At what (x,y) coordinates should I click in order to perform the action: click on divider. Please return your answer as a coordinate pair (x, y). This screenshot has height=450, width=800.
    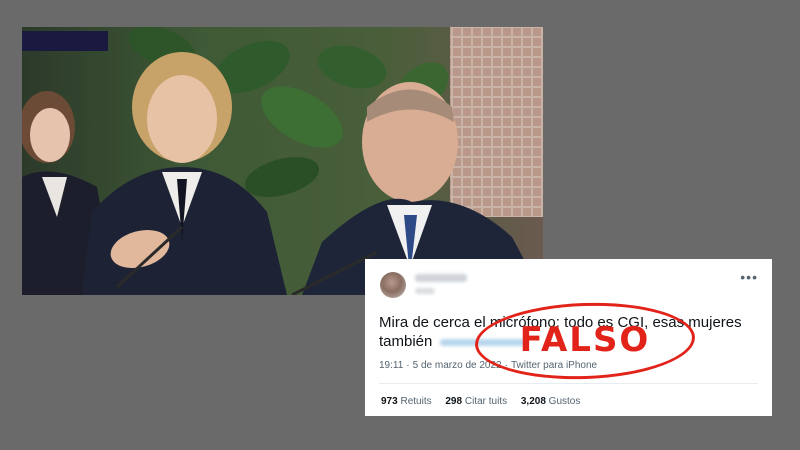
    Looking at the image, I should click on (568, 383).